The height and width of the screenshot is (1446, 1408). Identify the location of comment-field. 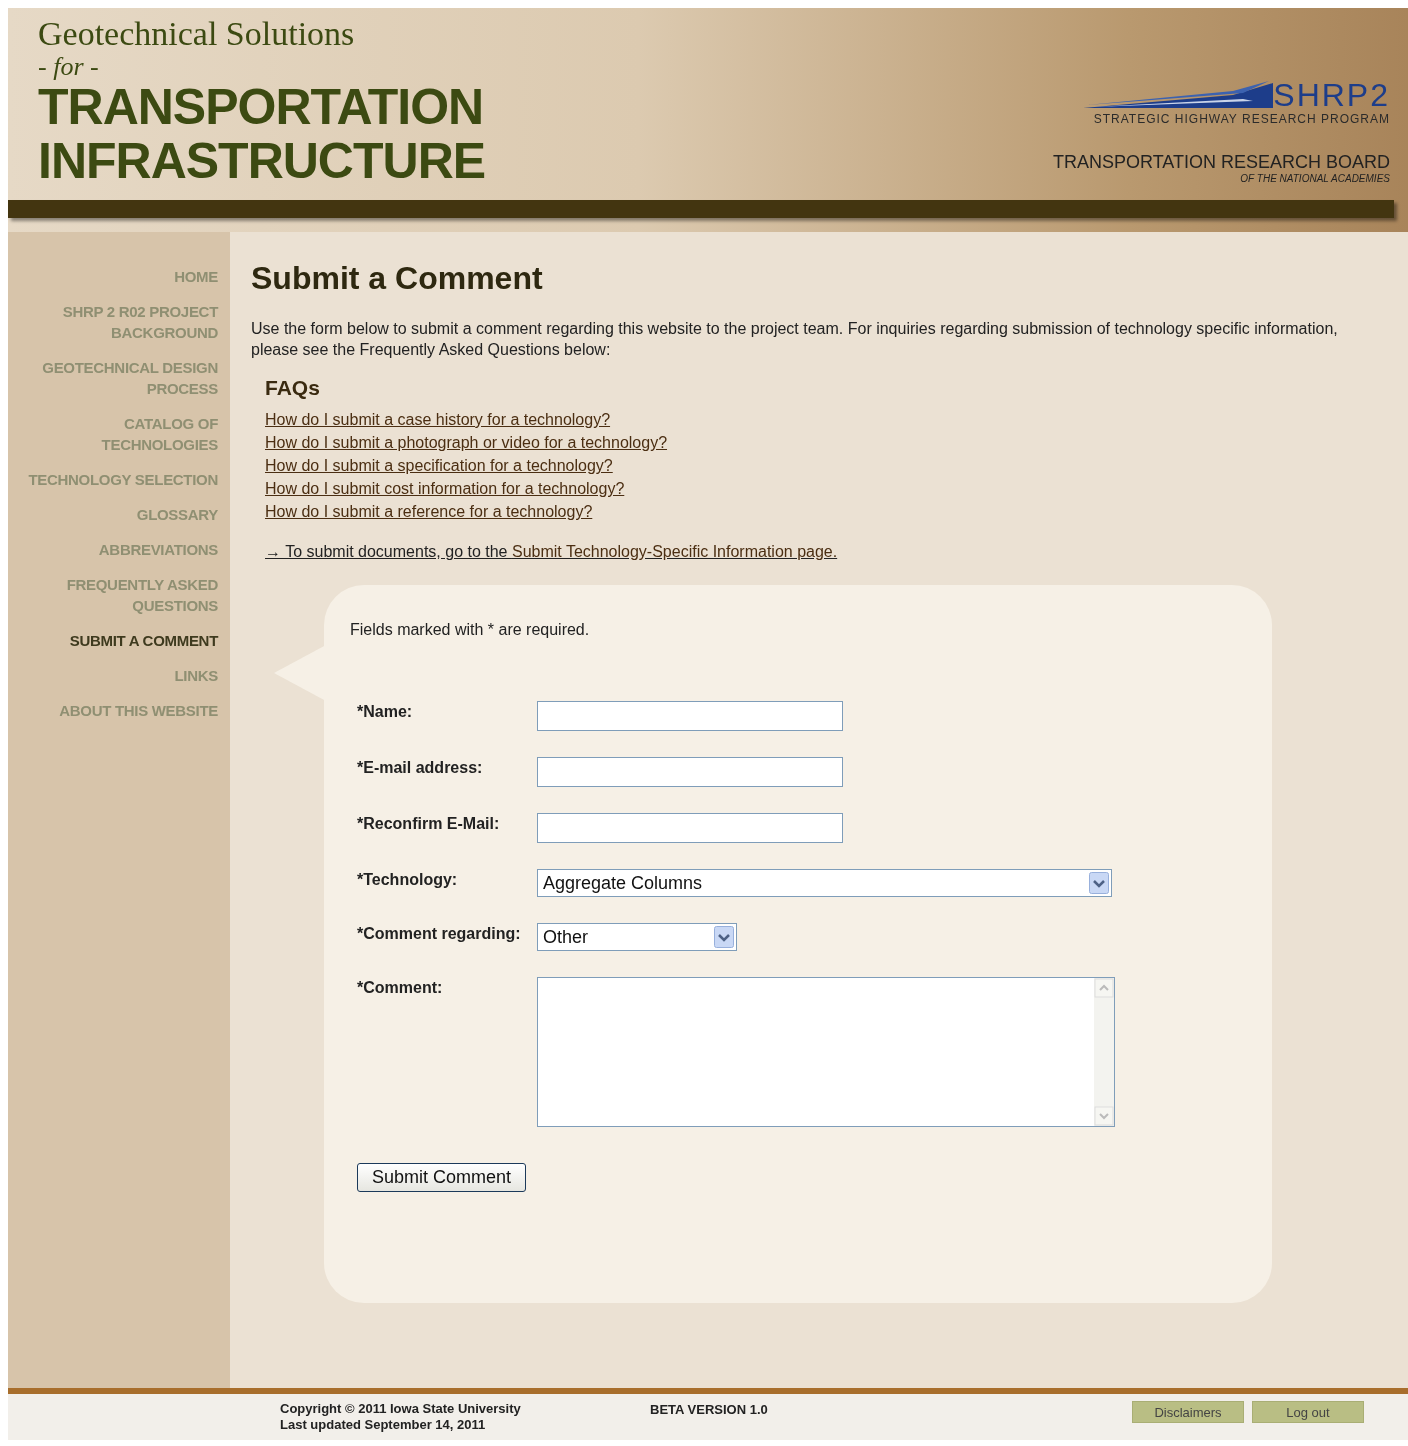
(826, 1052).